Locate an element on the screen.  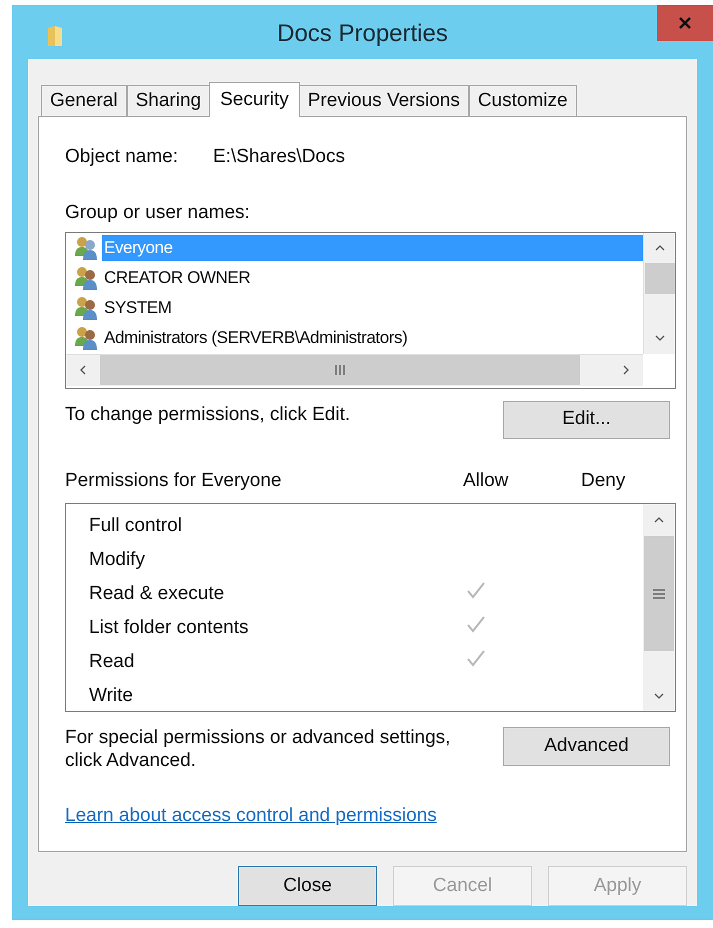
folder-icon is located at coordinates (55, 36).